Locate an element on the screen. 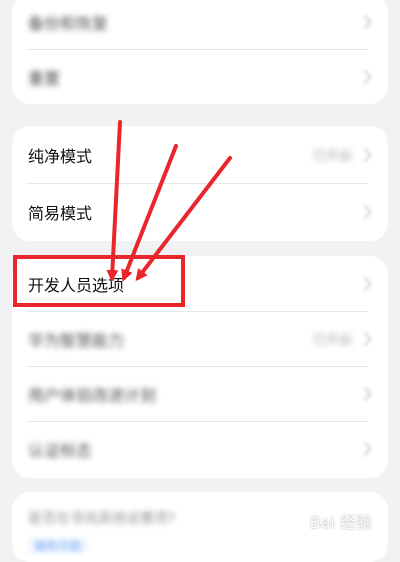 The height and width of the screenshot is (562, 400). settings-row-backup: 备份和恢复 is located at coordinates (200, 24).